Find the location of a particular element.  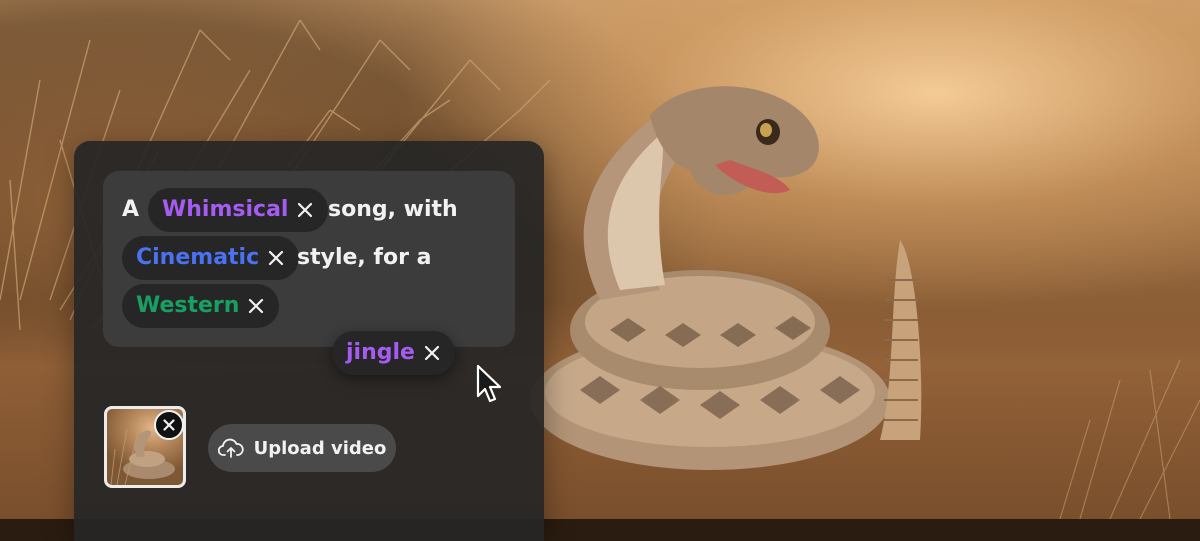

remove-thumbnail-button is located at coordinates (169, 425).